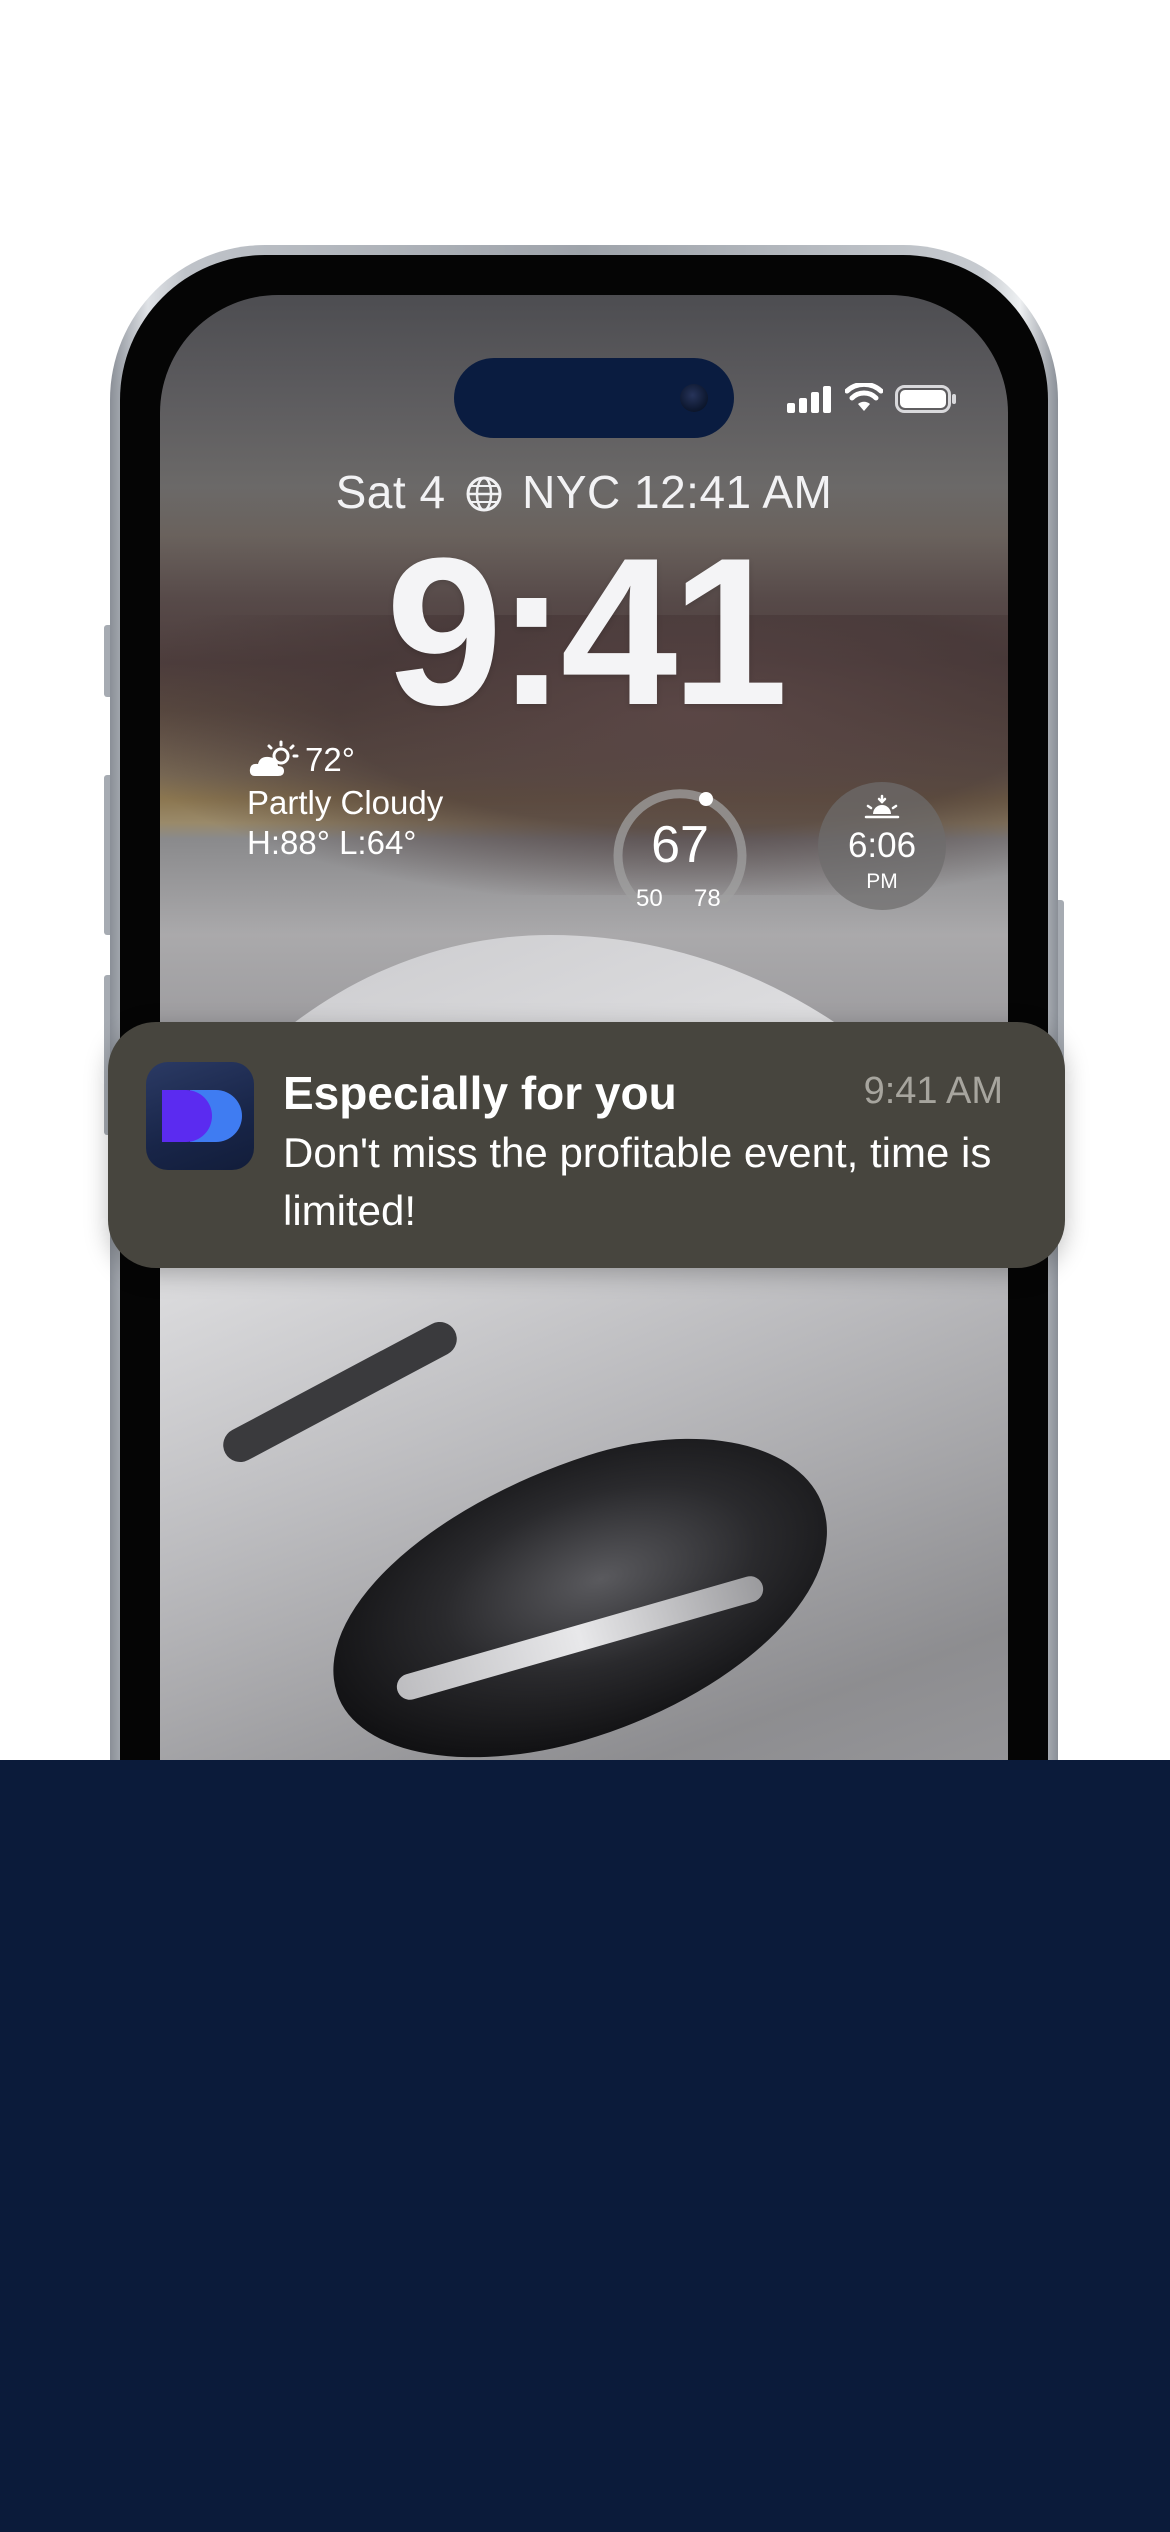 This screenshot has height=2532, width=1170. I want to click on sunset-icon, so click(882, 806).